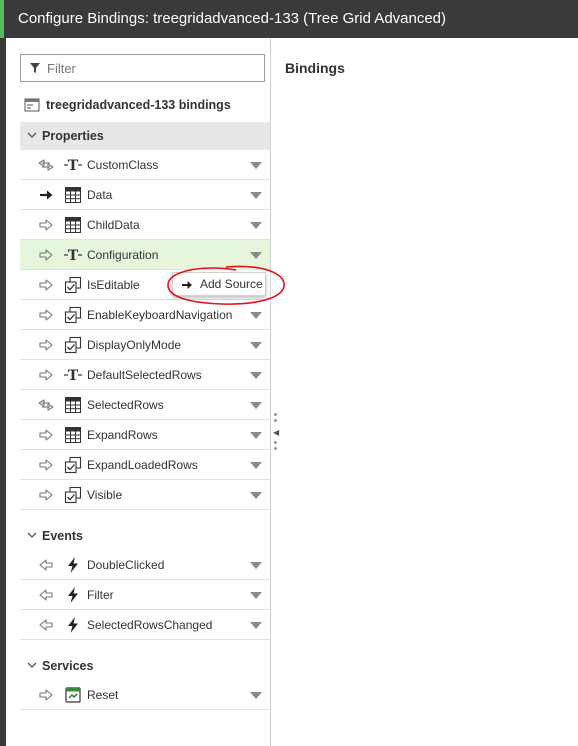  What do you see at coordinates (145, 165) in the screenshot?
I see `property-row-customclass: T CustomClass` at bounding box center [145, 165].